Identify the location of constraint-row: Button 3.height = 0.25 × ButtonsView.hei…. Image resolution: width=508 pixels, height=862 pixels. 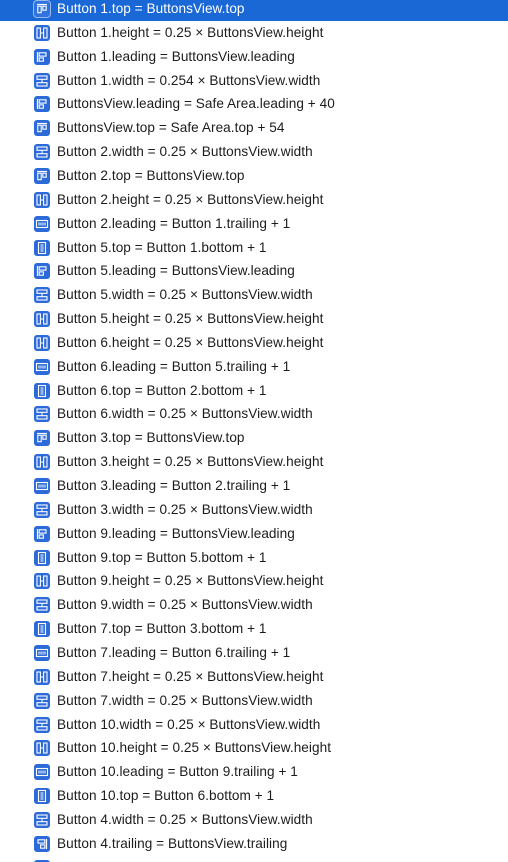
(254, 462).